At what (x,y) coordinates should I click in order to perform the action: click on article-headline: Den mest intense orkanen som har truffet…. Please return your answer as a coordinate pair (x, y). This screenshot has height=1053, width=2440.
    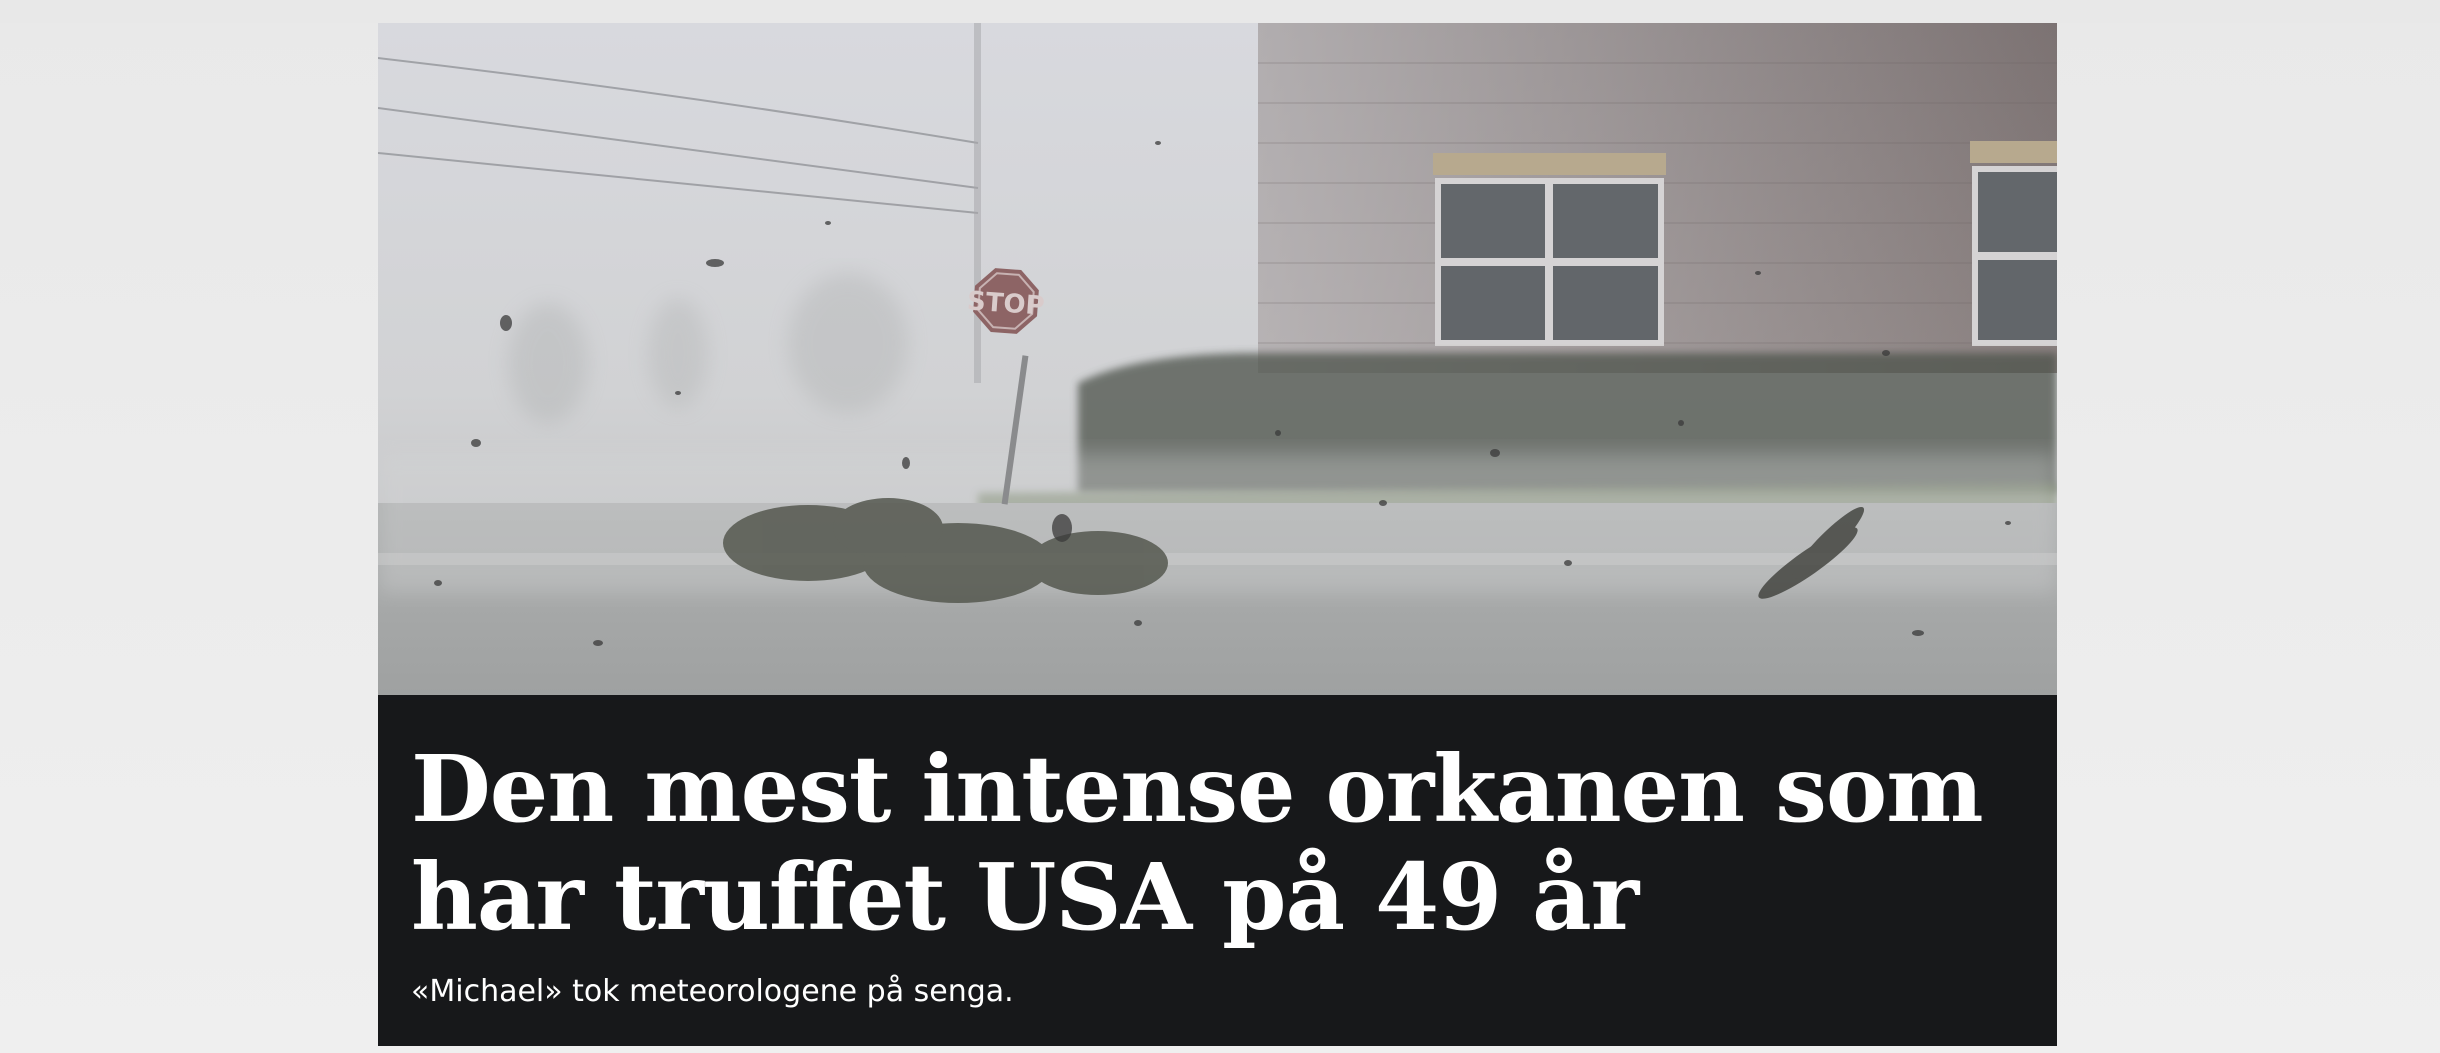
    Looking at the image, I should click on (1221, 843).